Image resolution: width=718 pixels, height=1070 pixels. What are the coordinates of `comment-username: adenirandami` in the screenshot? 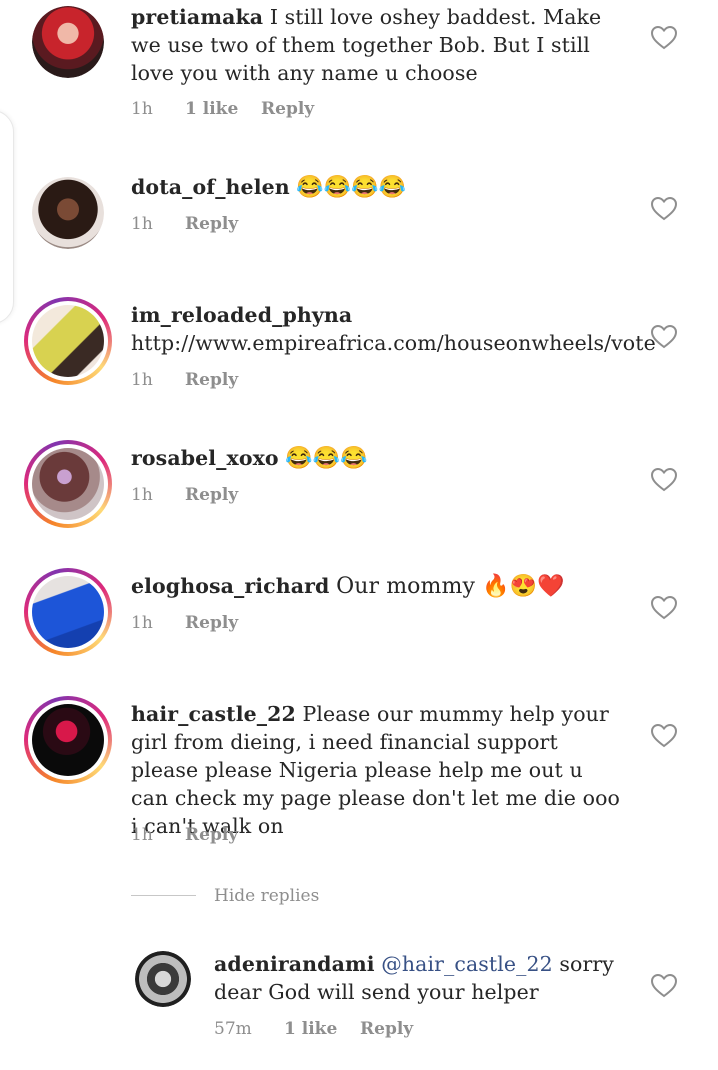 It's located at (294, 964).